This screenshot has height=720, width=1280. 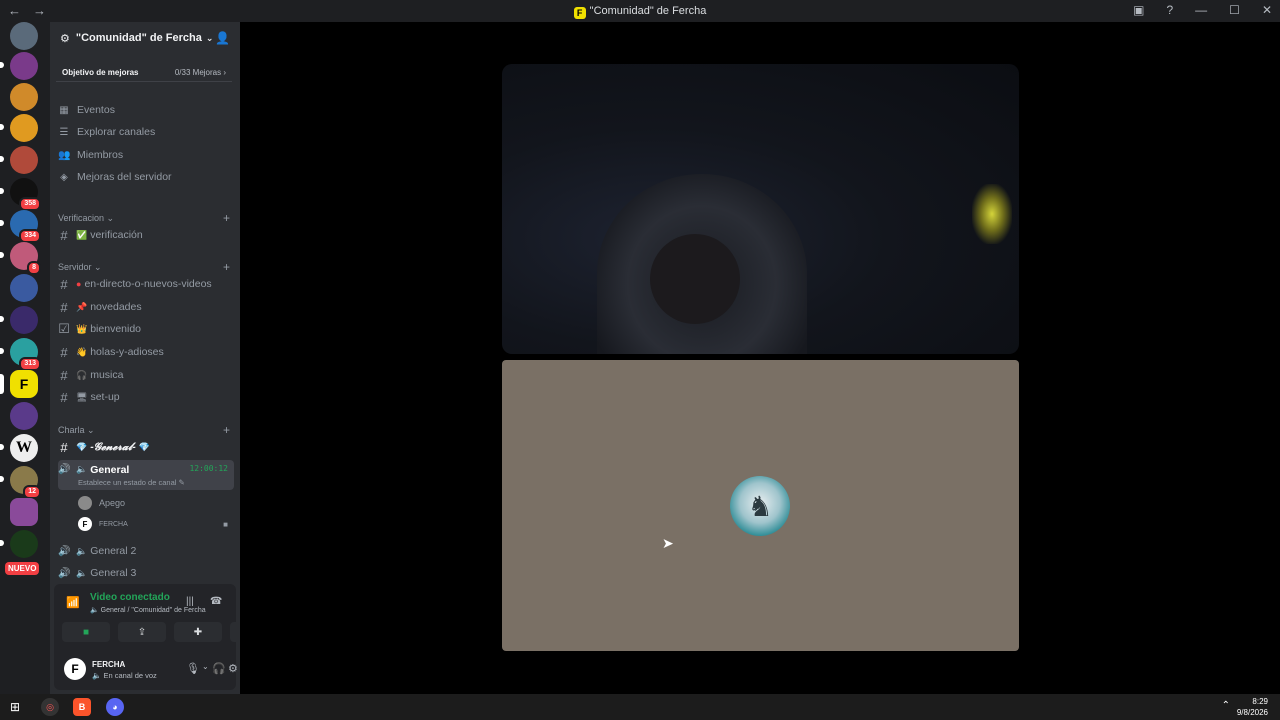 What do you see at coordinates (1252, 707) in the screenshot?
I see `system-clock: 8:29 9/8/2026` at bounding box center [1252, 707].